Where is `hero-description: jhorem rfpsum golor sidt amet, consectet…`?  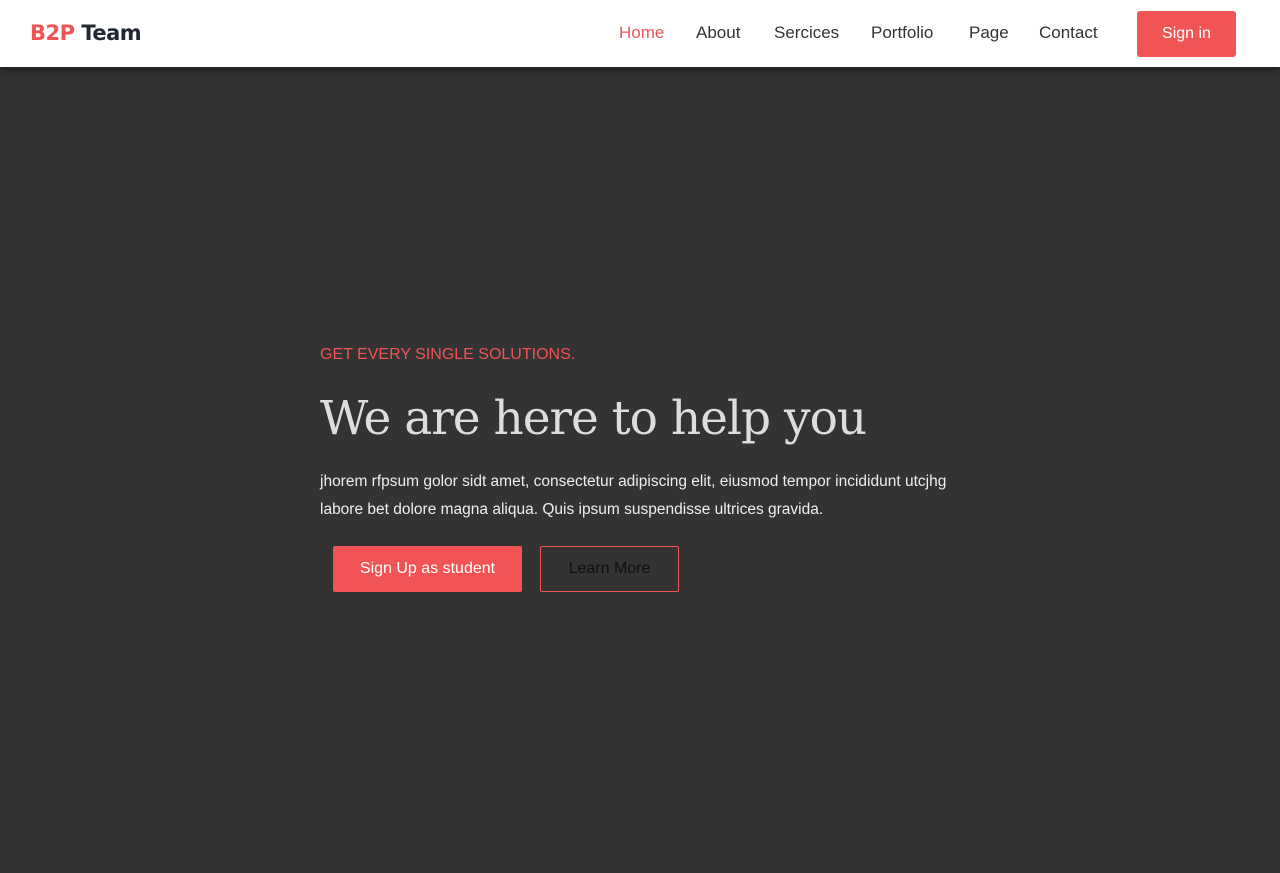 hero-description: jhorem rfpsum golor sidt amet, consectet… is located at coordinates (633, 495).